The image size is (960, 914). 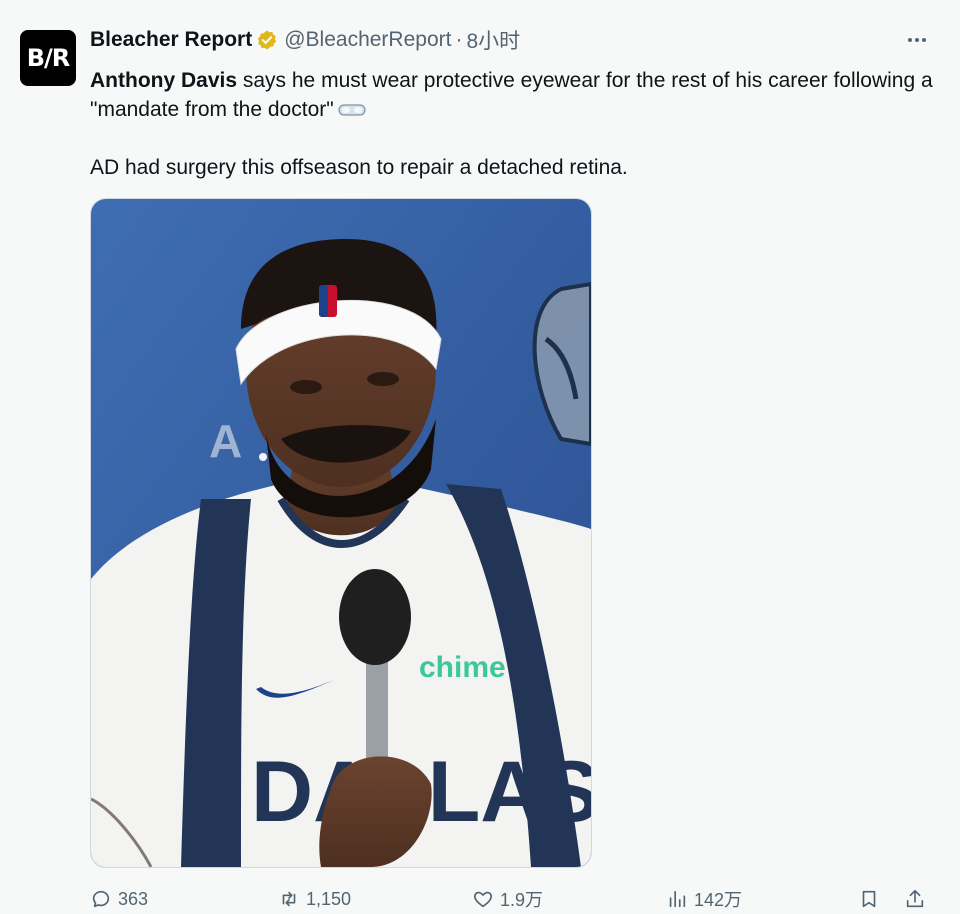 What do you see at coordinates (718, 900) in the screenshot?
I see `views-count: 142万` at bounding box center [718, 900].